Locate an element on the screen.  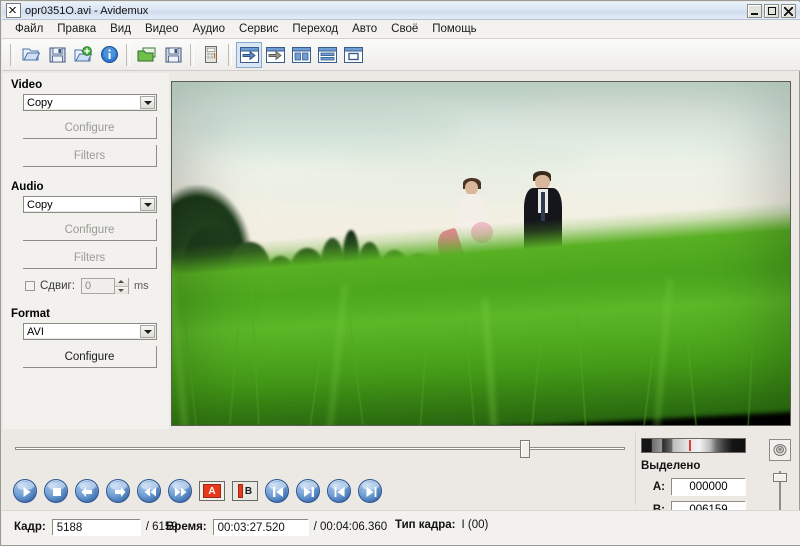
selection-title: Выделено is located at coordinates (671, 466).